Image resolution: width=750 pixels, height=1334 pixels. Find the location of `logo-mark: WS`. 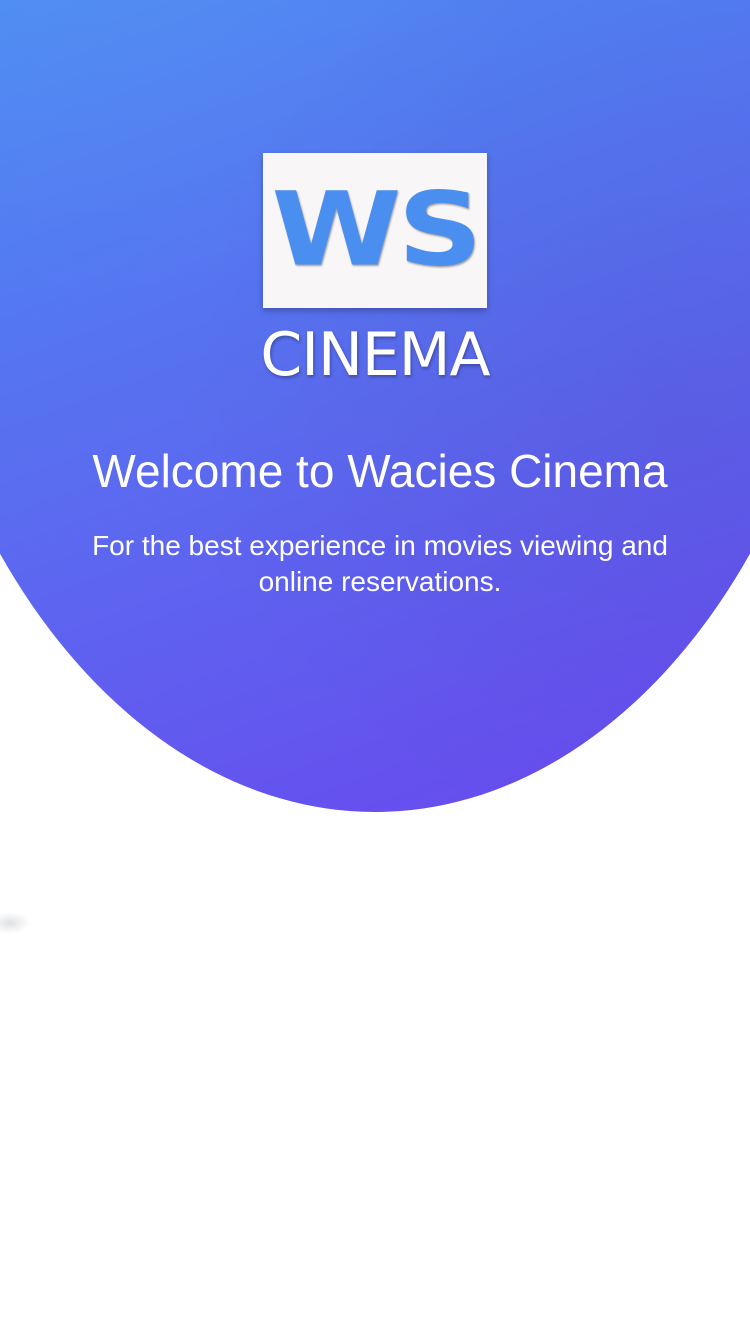

logo-mark: WS is located at coordinates (376, 228).